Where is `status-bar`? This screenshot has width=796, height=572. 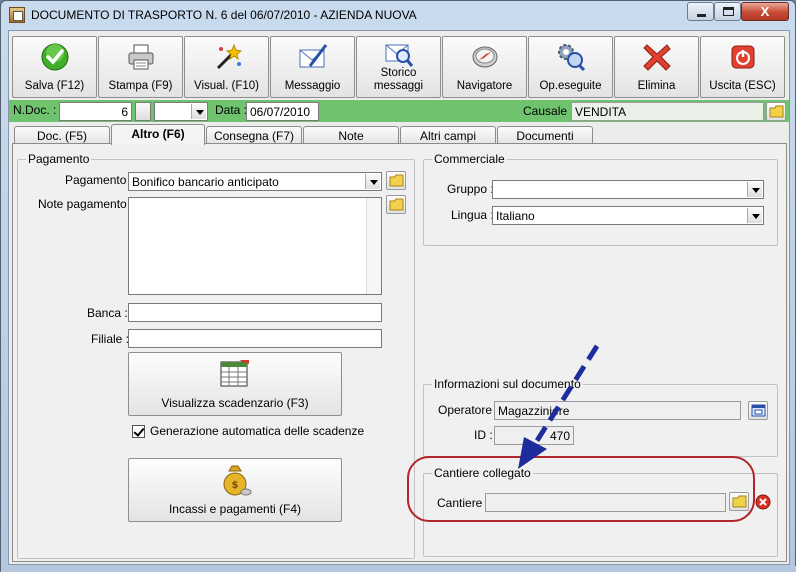
status-bar is located at coordinates (398, 569).